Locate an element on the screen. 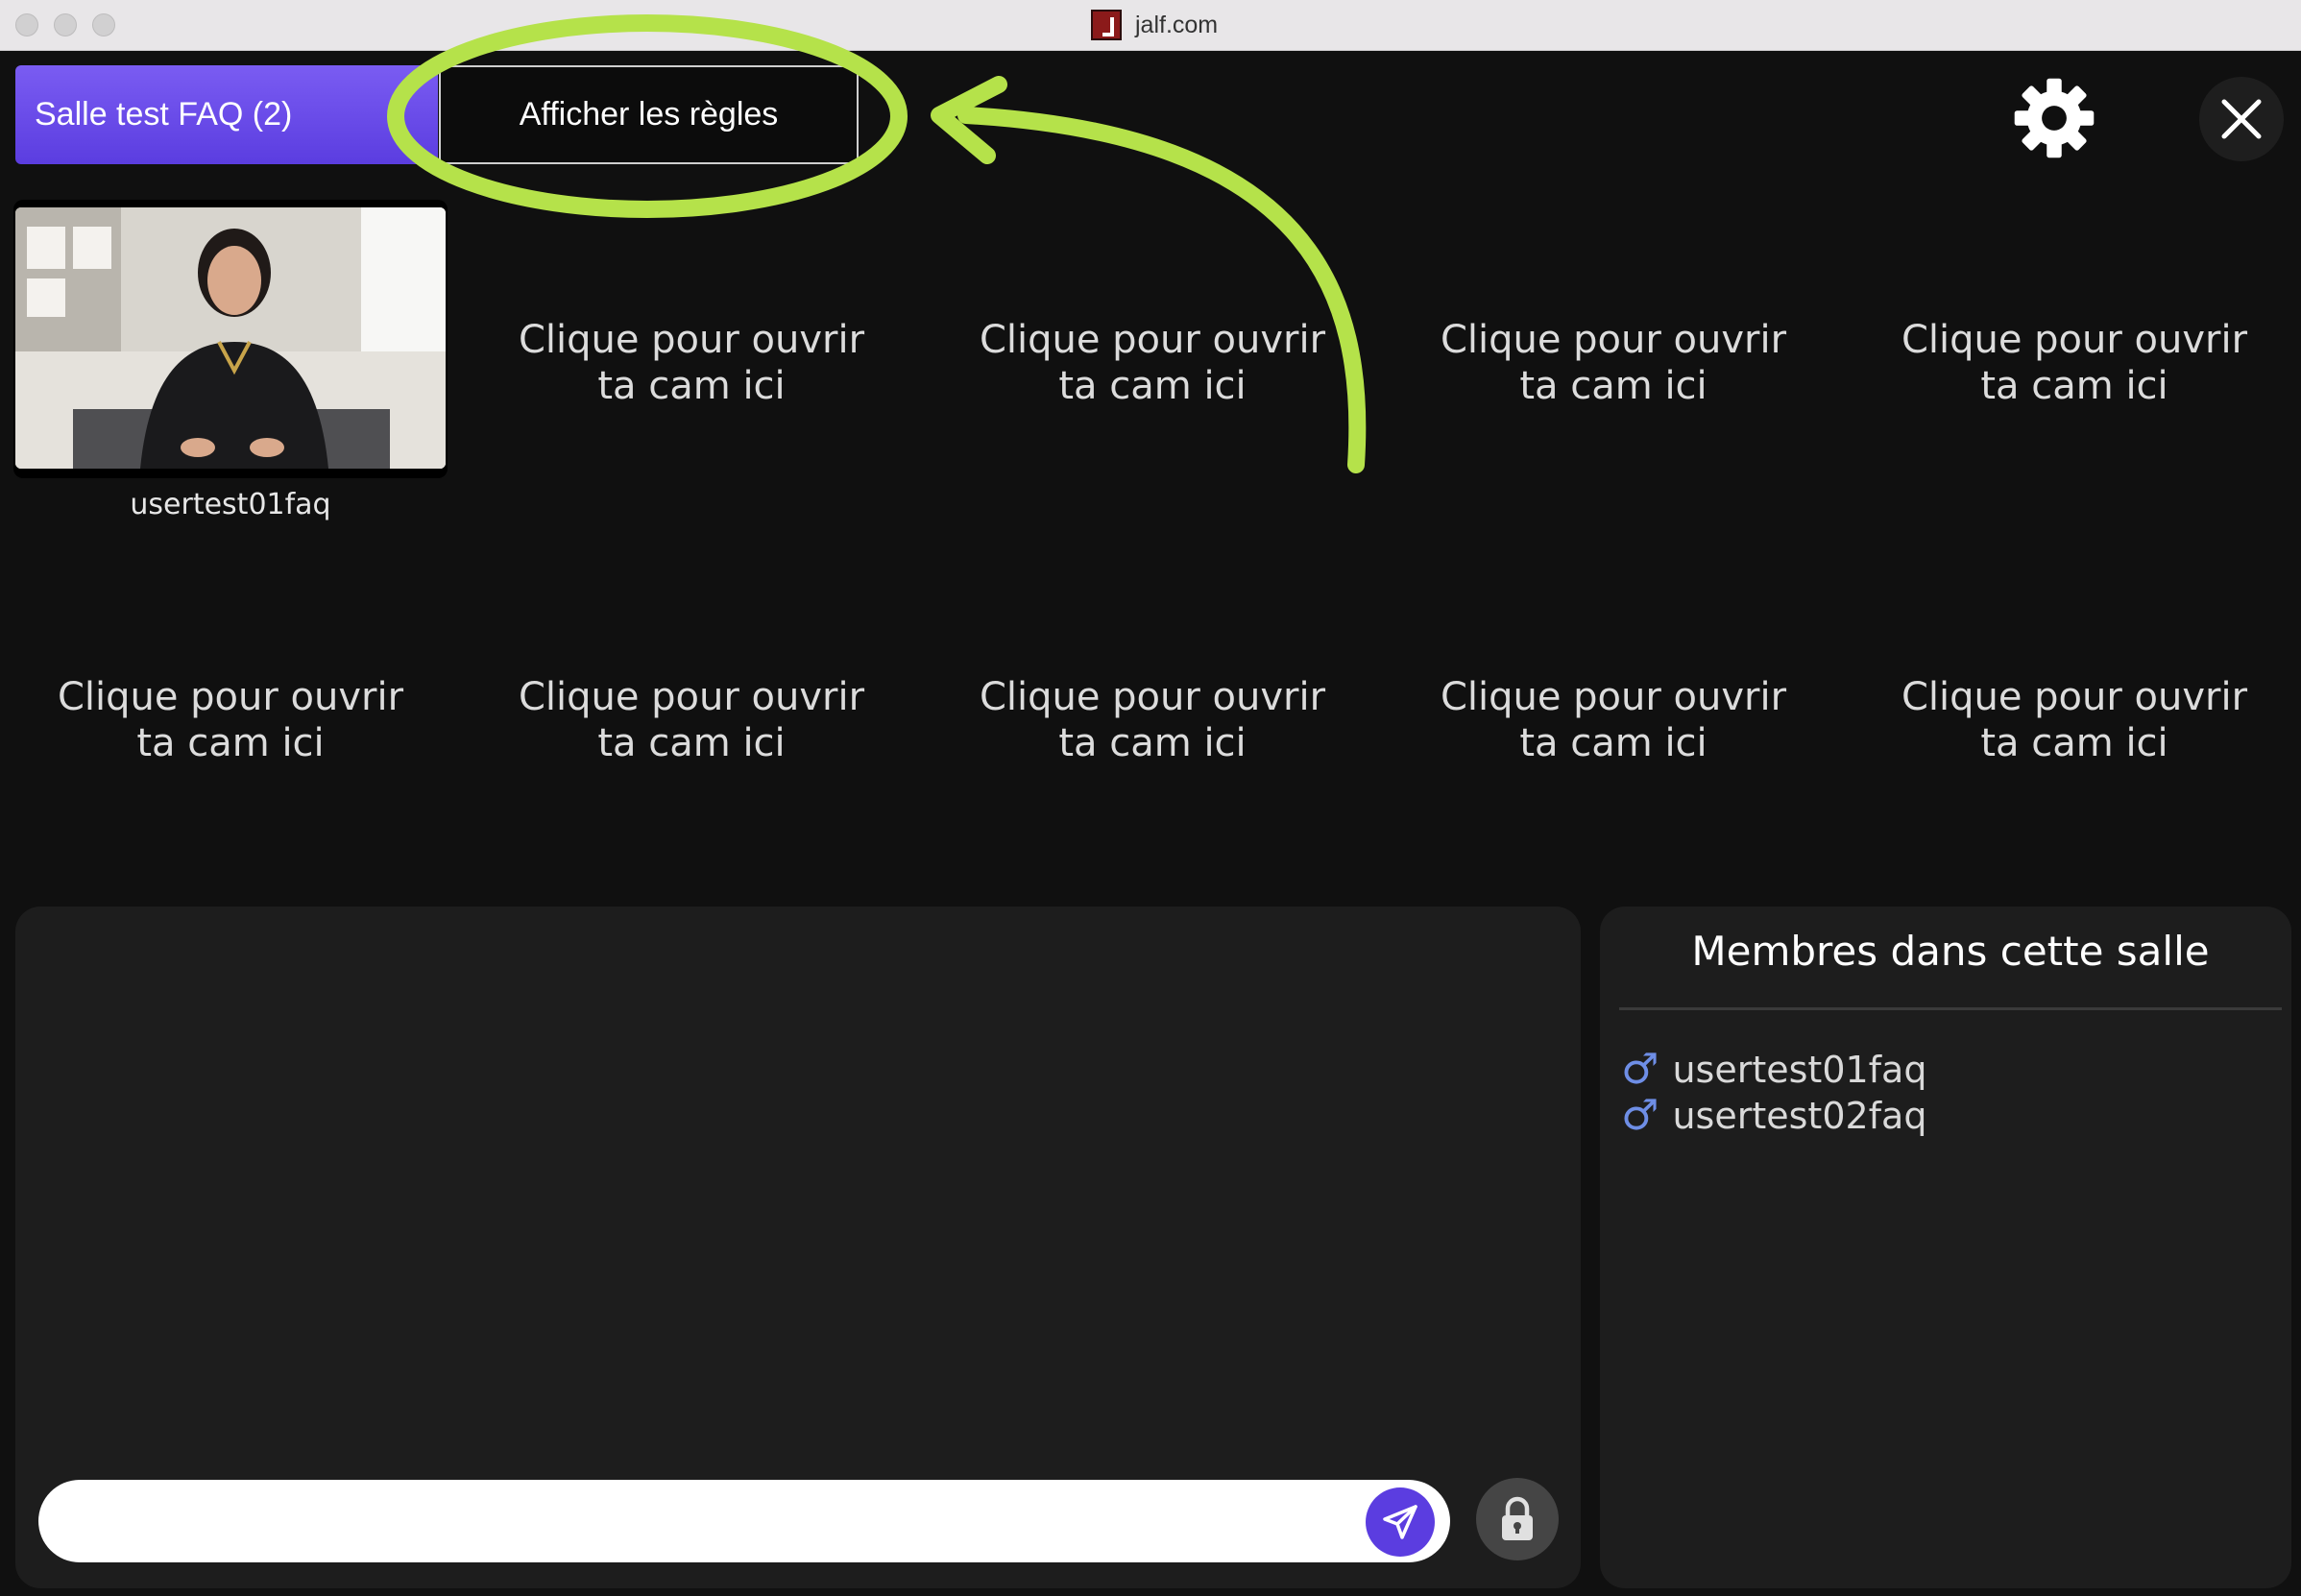 The width and height of the screenshot is (2301, 1596). cam-video-frame is located at coordinates (231, 338).